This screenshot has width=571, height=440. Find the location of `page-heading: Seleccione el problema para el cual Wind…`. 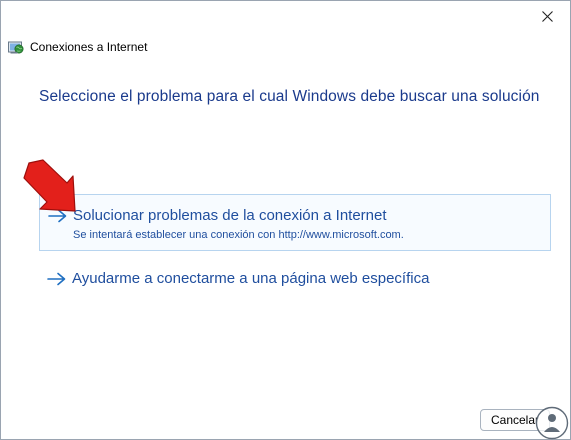

page-heading: Seleccione el problema para el cual Wind… is located at coordinates (289, 96).